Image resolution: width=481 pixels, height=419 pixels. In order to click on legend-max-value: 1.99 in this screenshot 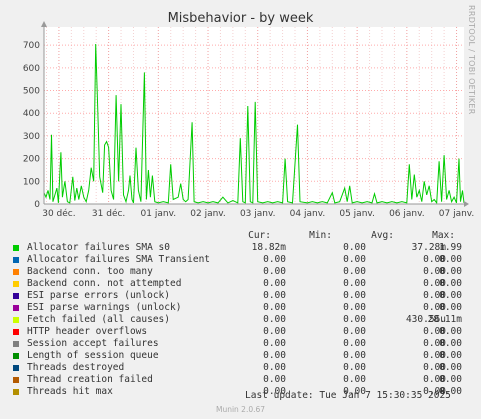, I will do `click(450, 247)`.